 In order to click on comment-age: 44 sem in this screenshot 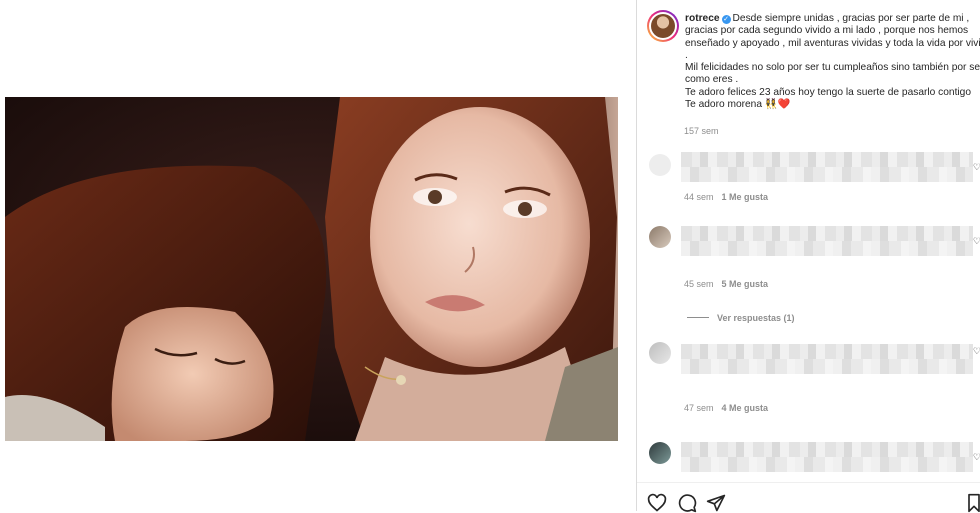, I will do `click(699, 197)`.